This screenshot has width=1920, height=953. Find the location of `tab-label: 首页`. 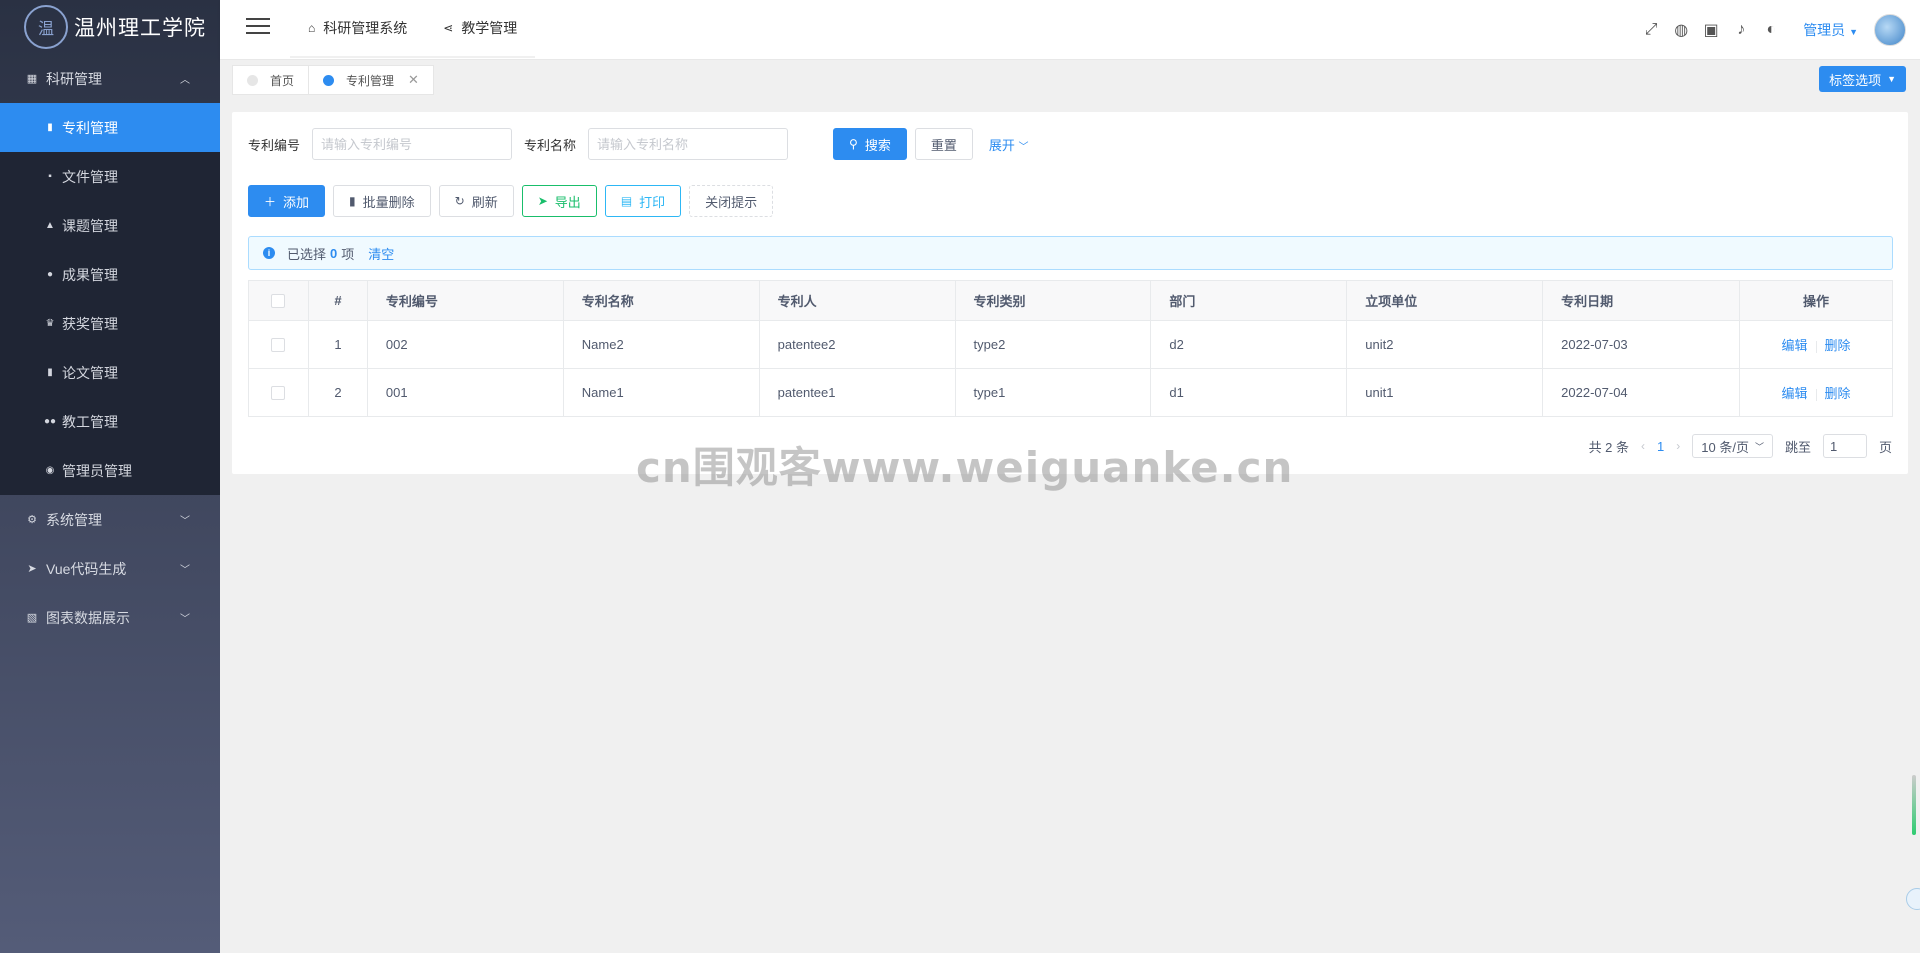

tab-label: 首页 is located at coordinates (282, 80).